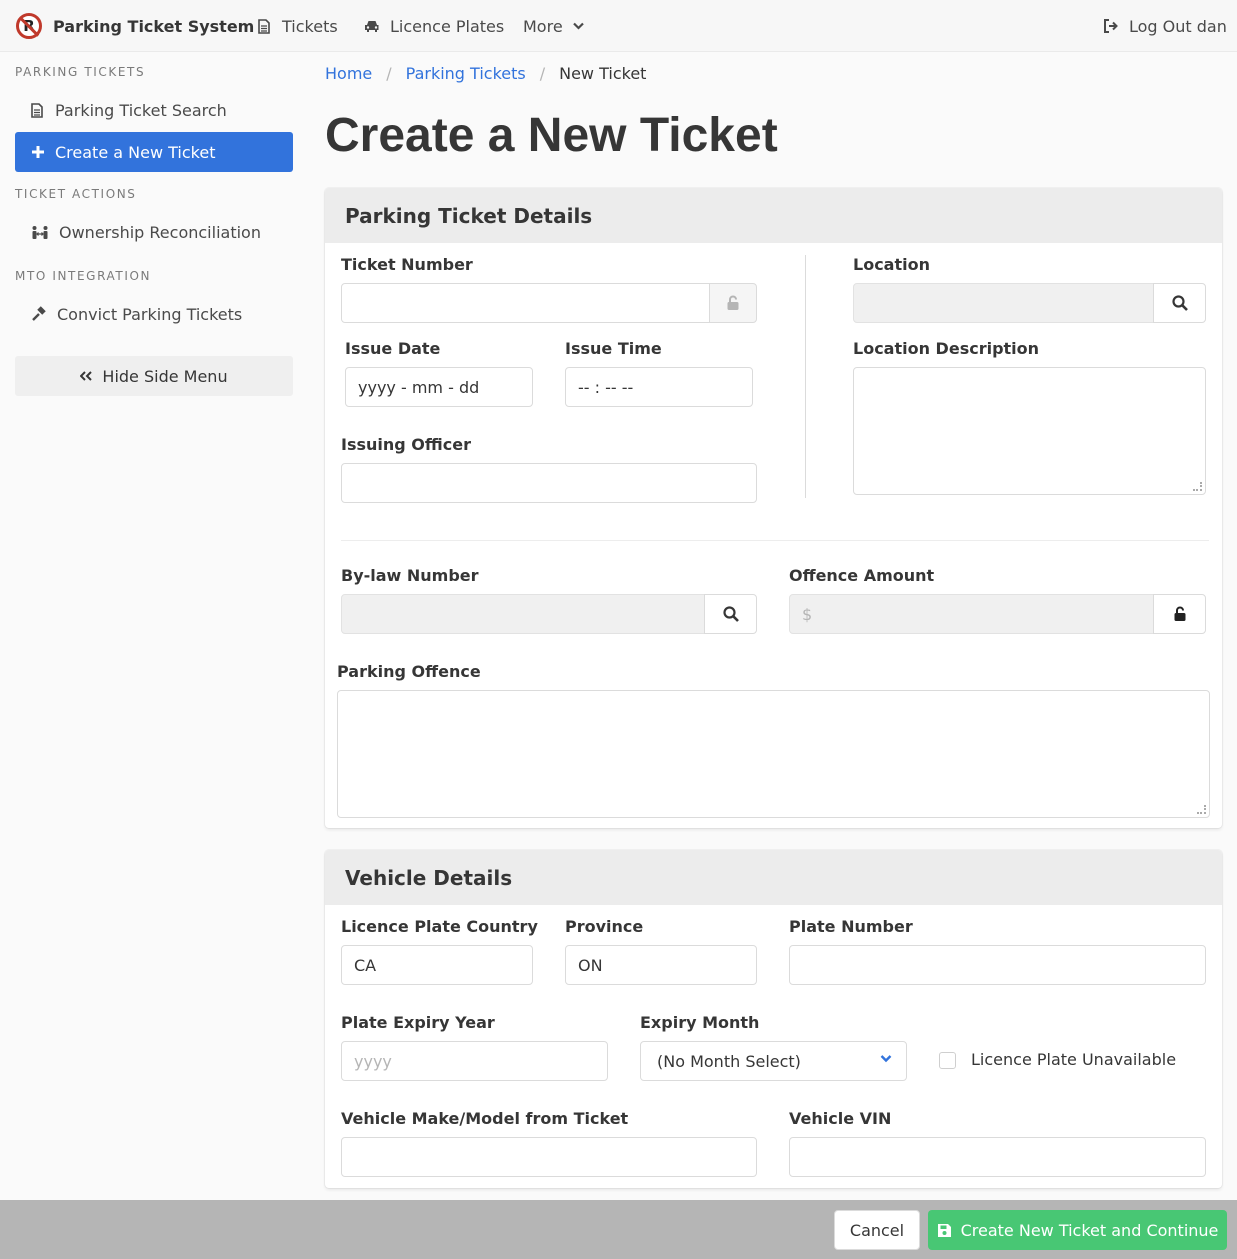  What do you see at coordinates (39, 314) in the screenshot?
I see `gavel-icon` at bounding box center [39, 314].